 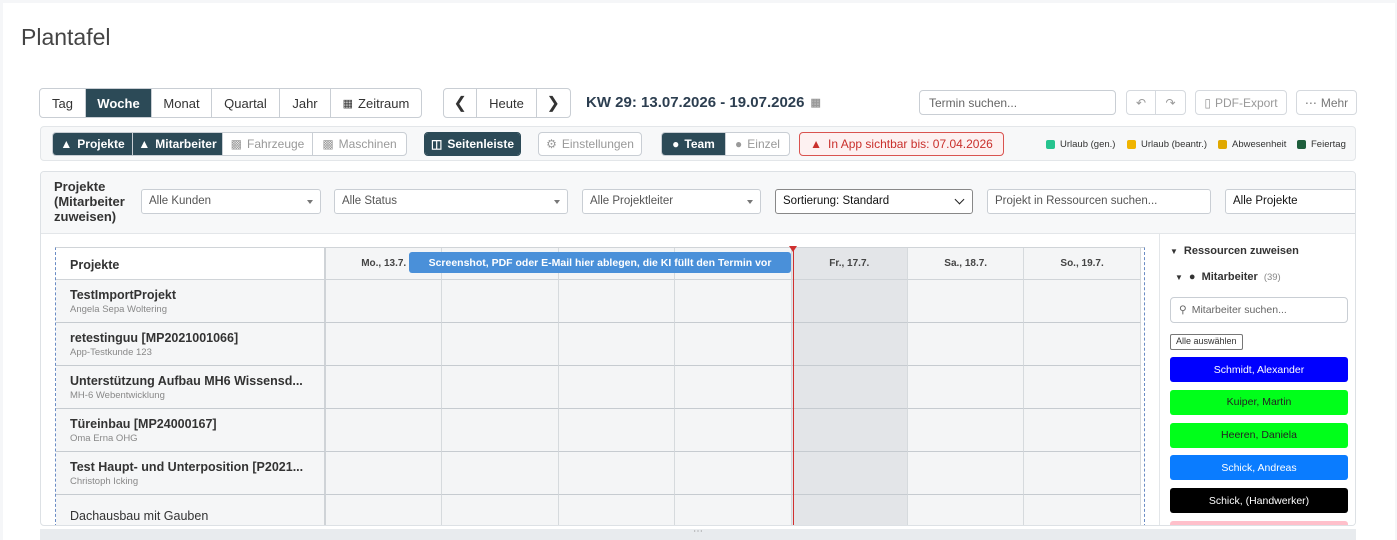 I want to click on resource-chip: Schick, Andreas, so click(x=1259, y=468).